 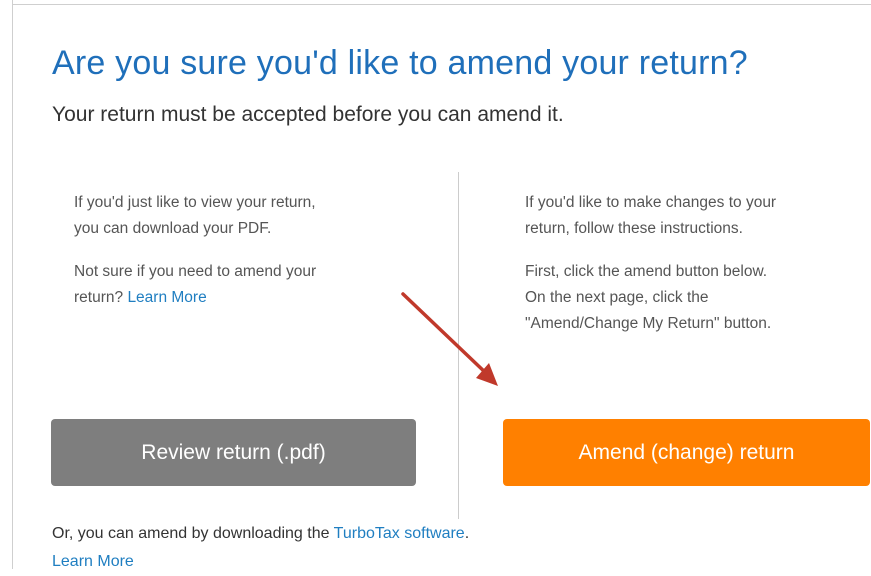 What do you see at coordinates (12, 284) in the screenshot?
I see `dialog-border-left` at bounding box center [12, 284].